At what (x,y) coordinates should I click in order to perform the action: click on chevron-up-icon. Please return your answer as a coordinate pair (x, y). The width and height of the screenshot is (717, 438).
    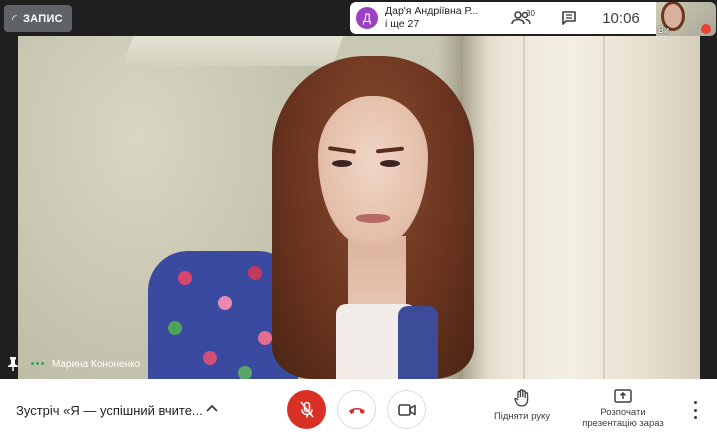
    Looking at the image, I should click on (212, 409).